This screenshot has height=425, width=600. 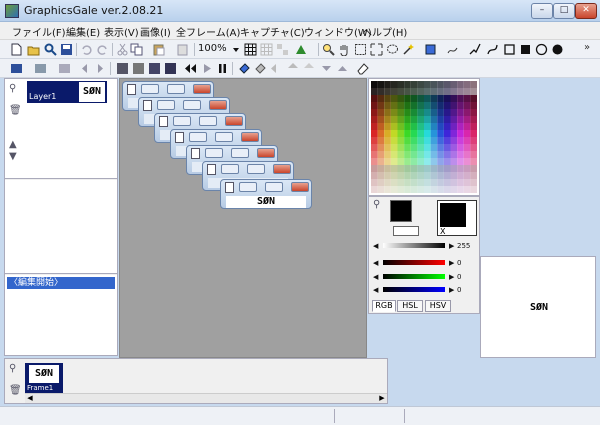 I want to click on magic-wand-icon, so click(x=408, y=49).